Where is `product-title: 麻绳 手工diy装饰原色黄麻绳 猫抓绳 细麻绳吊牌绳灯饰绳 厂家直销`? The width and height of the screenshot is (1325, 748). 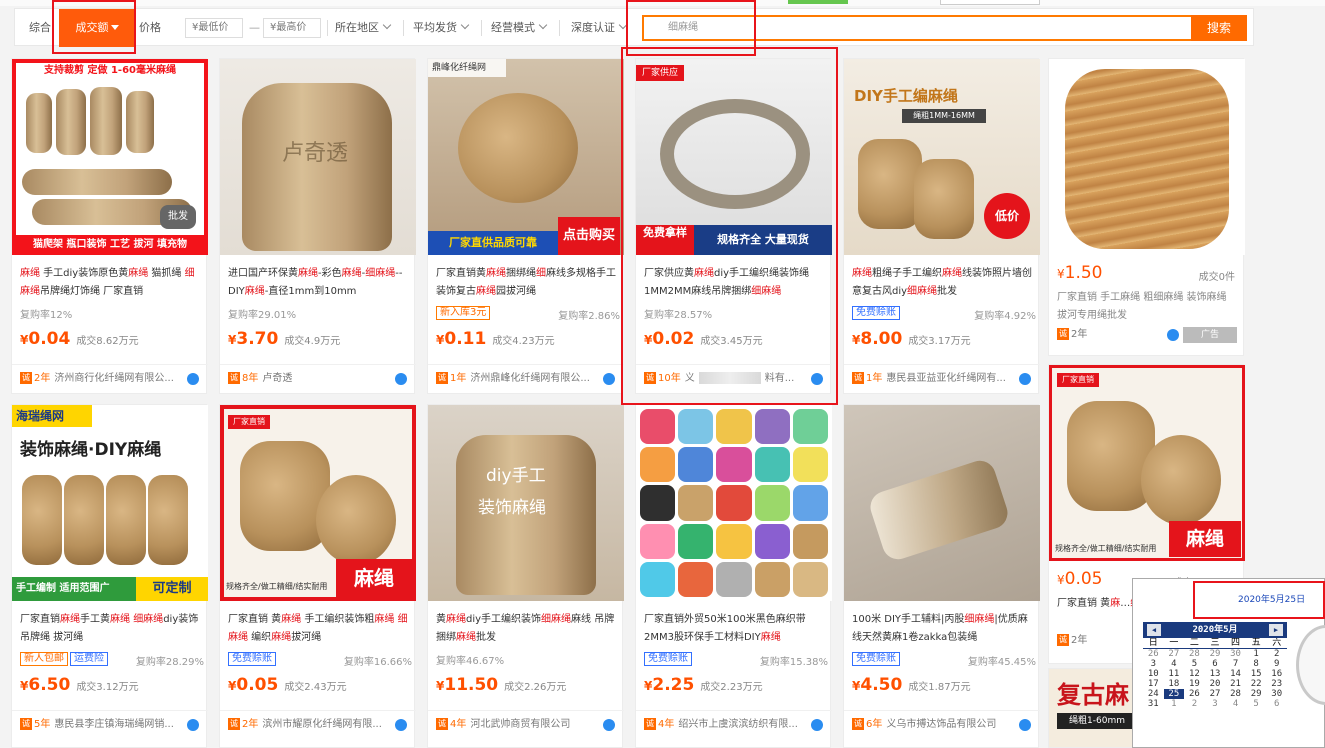 product-title: 麻绳 手工diy装饰原色黄麻绳 猫抓绳 细麻绳吊牌绳灯饰绳 厂家直销 is located at coordinates (111, 283).